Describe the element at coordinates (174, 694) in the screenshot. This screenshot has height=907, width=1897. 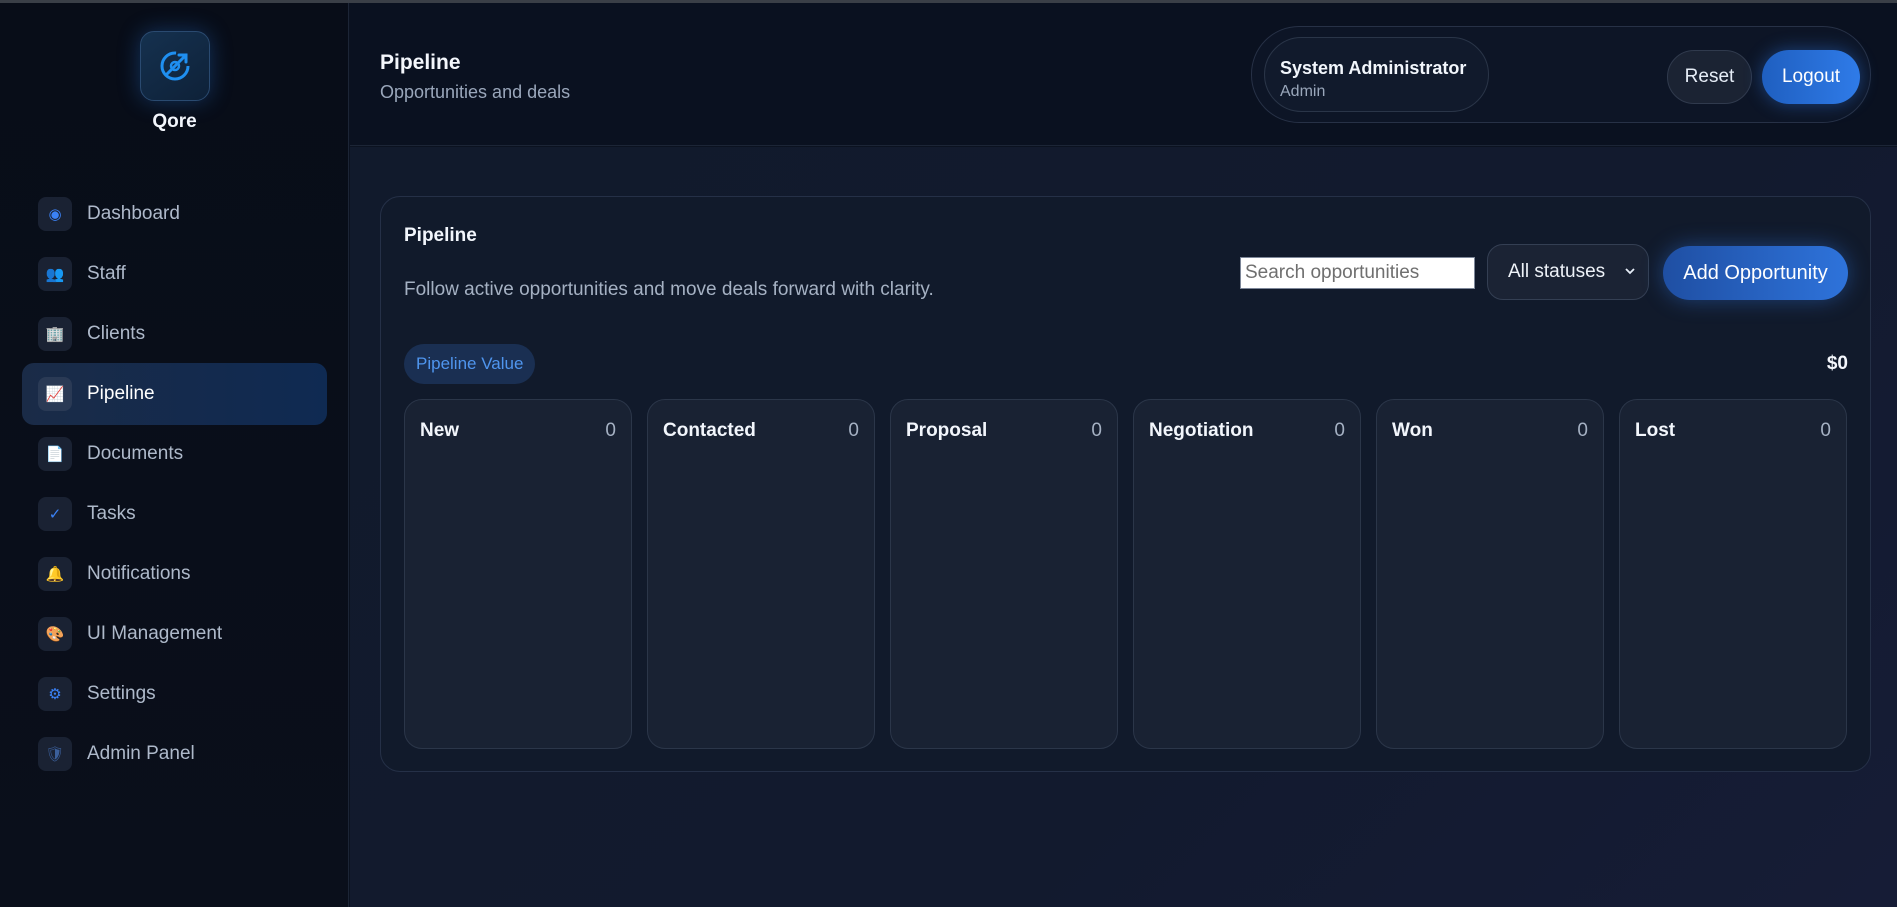
I see `sidebar-item-settings: ⚙ Settings` at that location.